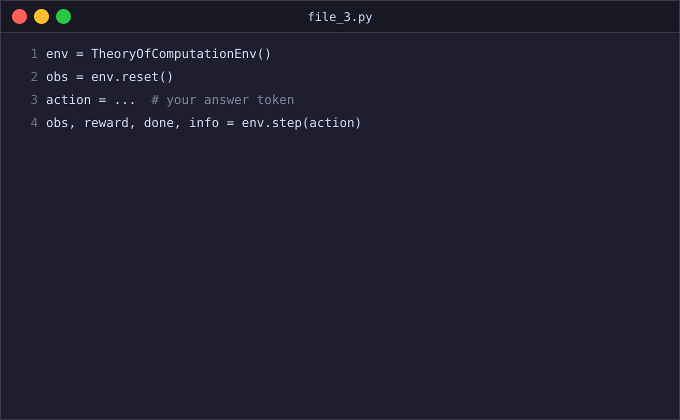 The height and width of the screenshot is (420, 680). Describe the element at coordinates (159, 53) in the screenshot. I see `code-line: env = TheoryOfComputationEnv()` at that location.